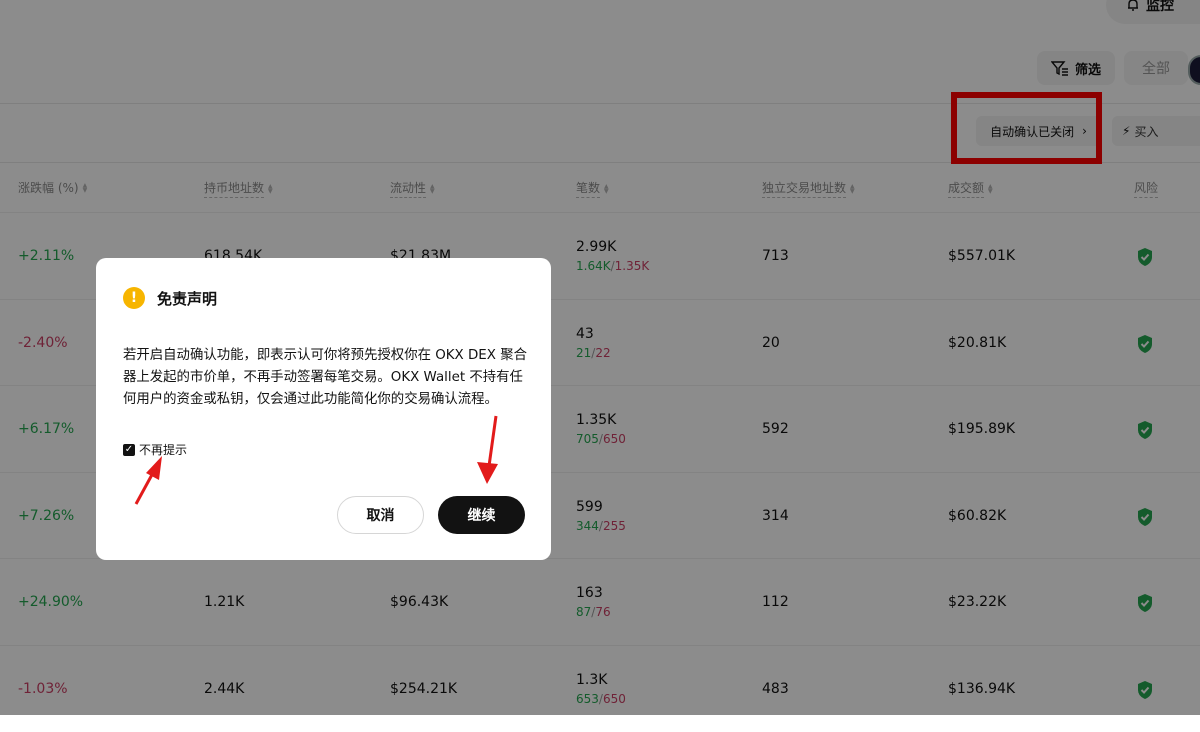 Image resolution: width=1200 pixels, height=732 pixels. What do you see at coordinates (129, 449) in the screenshot?
I see `checkbox-checked-icon: ✓` at bounding box center [129, 449].